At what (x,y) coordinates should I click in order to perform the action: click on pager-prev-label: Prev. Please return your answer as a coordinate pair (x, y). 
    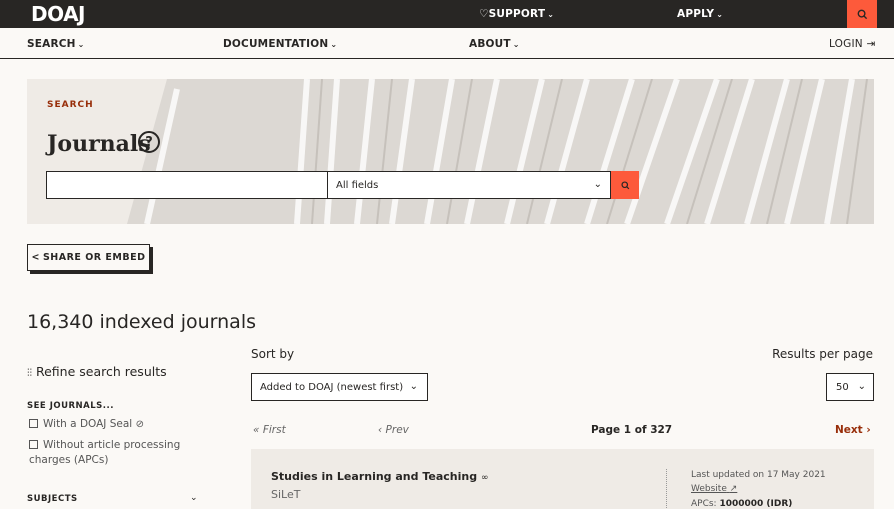
    Looking at the image, I should click on (397, 430).